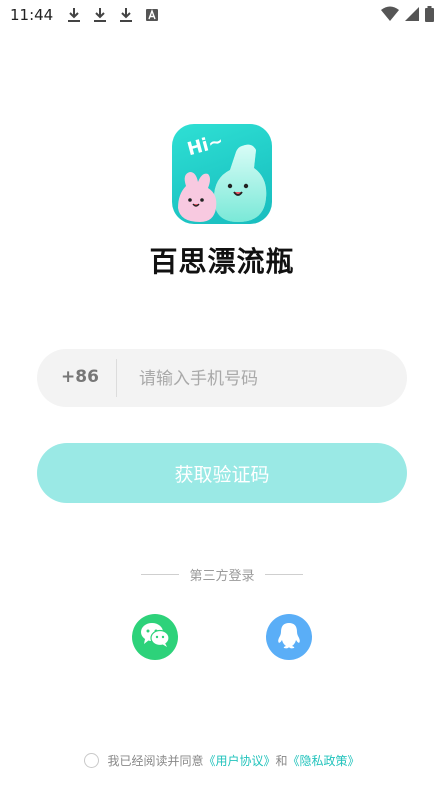 The width and height of the screenshot is (444, 791). I want to click on a-icon, so click(152, 15).